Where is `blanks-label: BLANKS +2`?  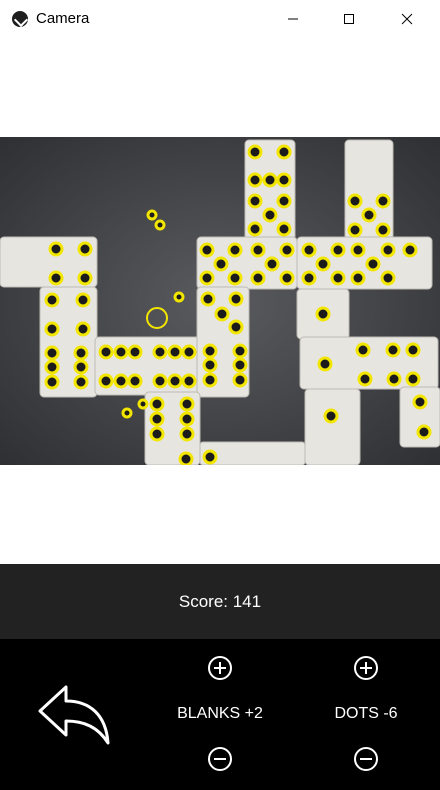 blanks-label: BLANKS +2 is located at coordinates (220, 713).